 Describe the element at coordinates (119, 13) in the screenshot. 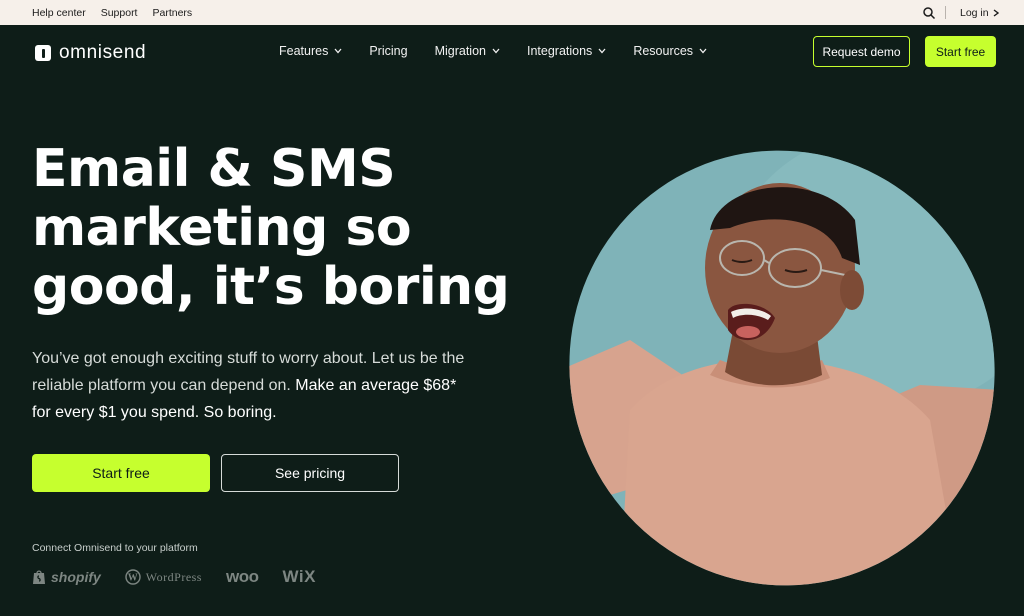

I see `support-link: Support` at that location.